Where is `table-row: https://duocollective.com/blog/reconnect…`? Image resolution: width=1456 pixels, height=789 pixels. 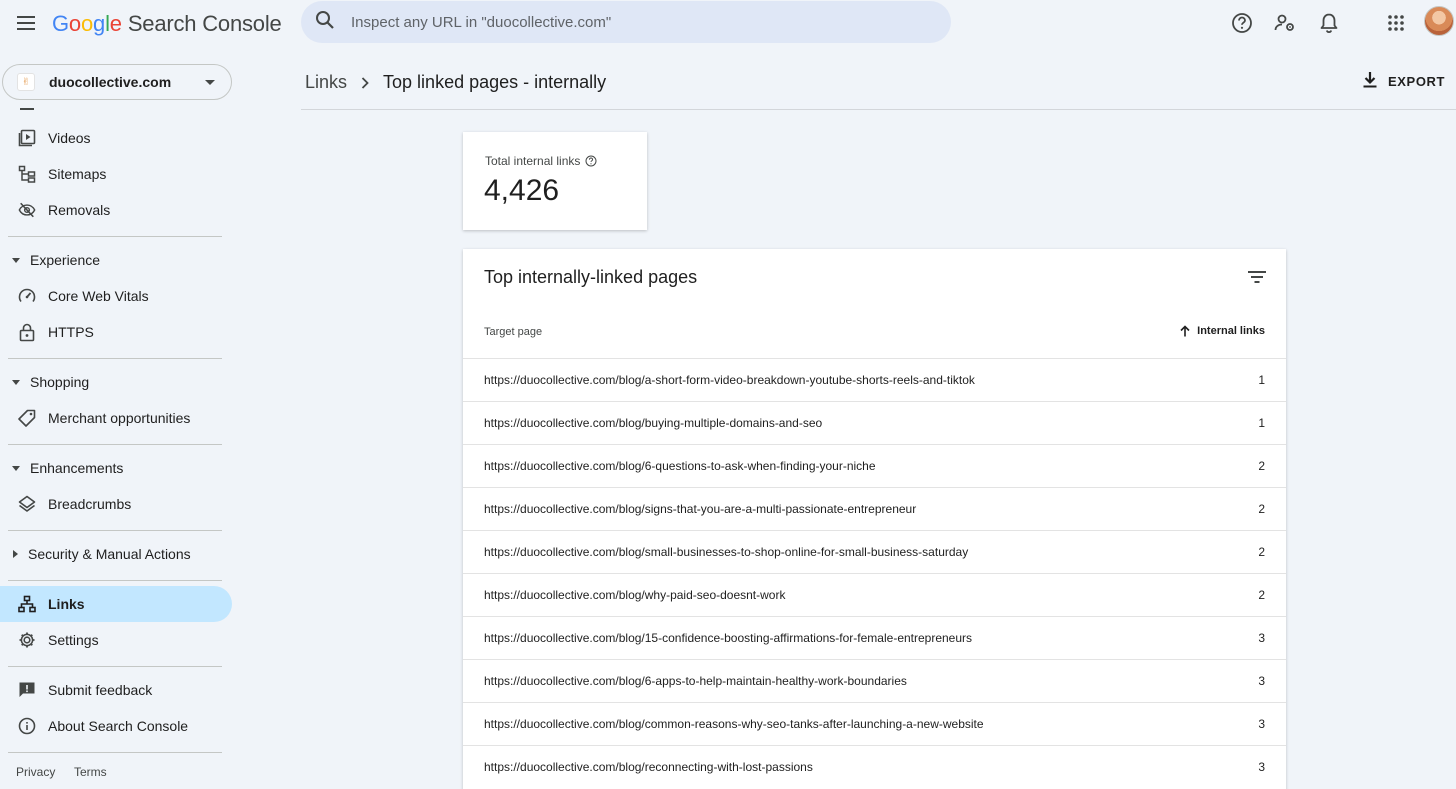
table-row: https://duocollective.com/blog/reconnect… is located at coordinates (874, 766).